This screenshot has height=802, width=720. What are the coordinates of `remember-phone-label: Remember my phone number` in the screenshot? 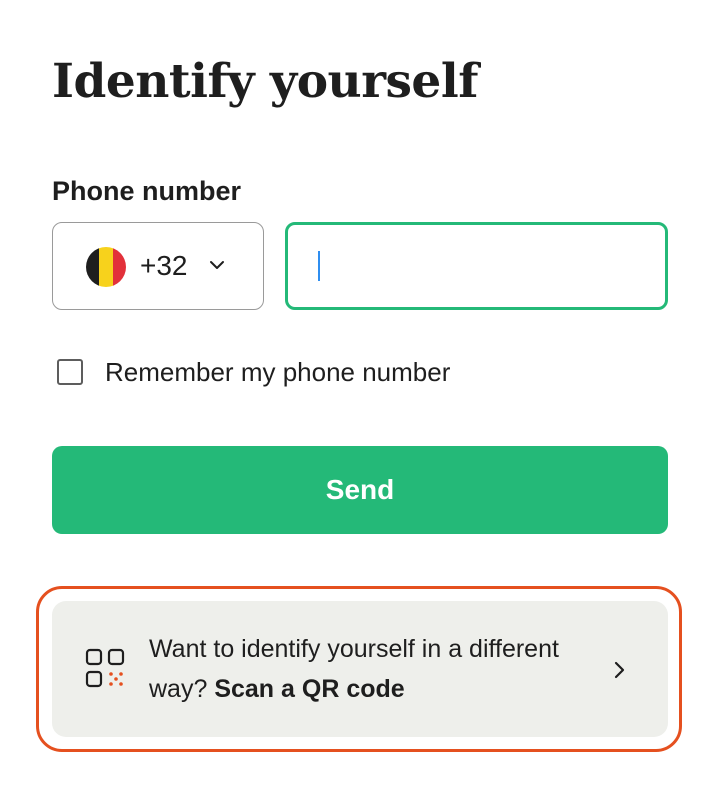 It's located at (278, 372).